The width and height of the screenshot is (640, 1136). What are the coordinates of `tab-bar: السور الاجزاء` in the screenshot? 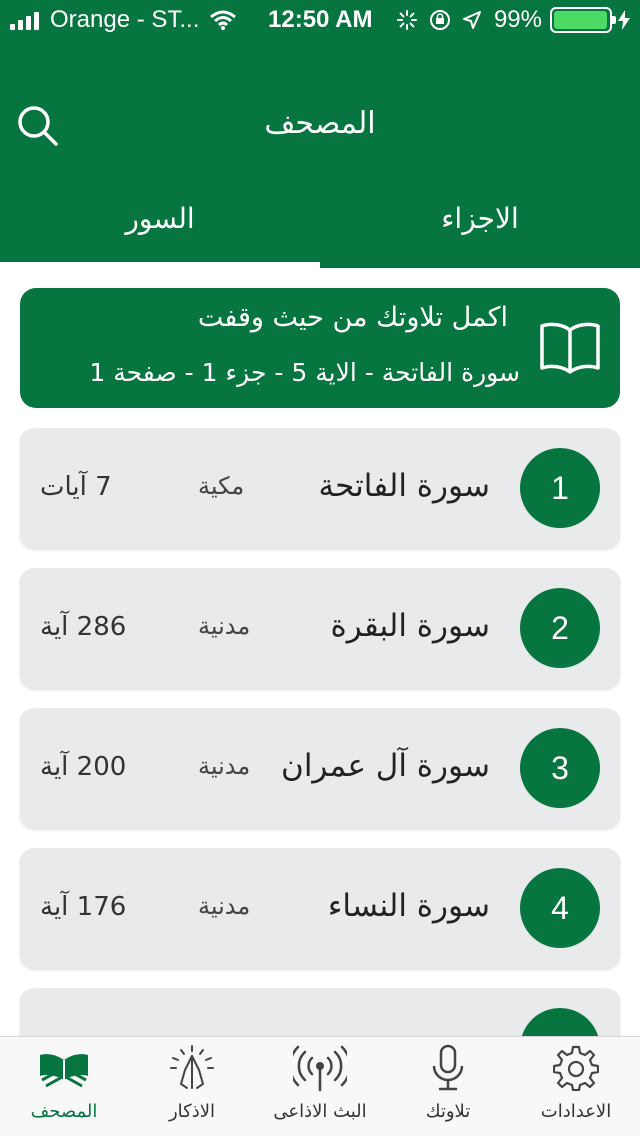 It's located at (320, 222).